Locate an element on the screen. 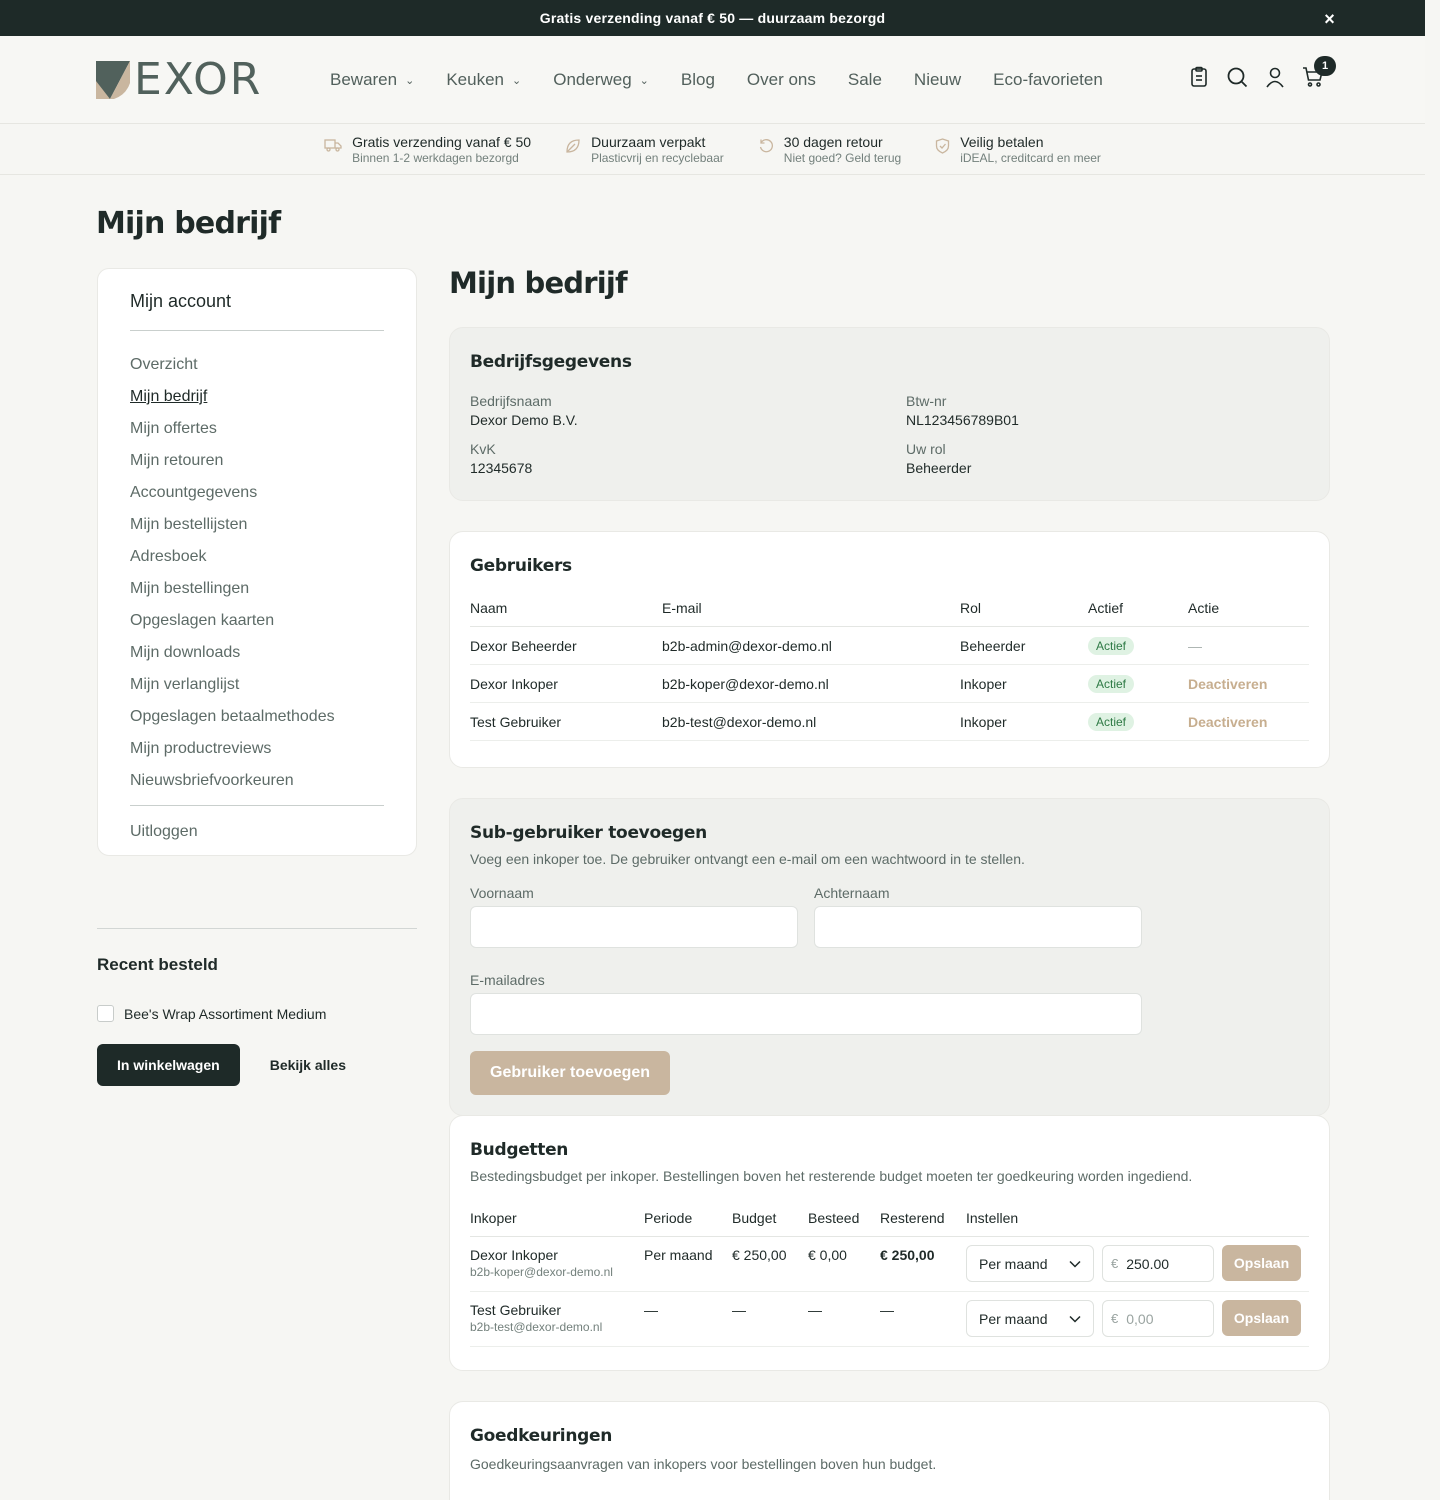 This screenshot has height=1500, width=1440. sidebar-item-mijn-retouren: Mijn retouren is located at coordinates (257, 461).